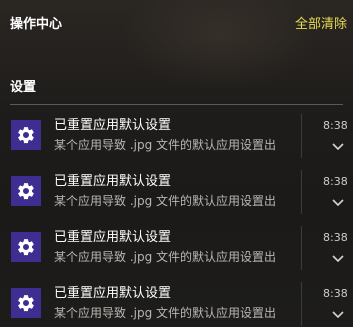  Describe the element at coordinates (176, 104) in the screenshot. I see `group-divider` at that location.